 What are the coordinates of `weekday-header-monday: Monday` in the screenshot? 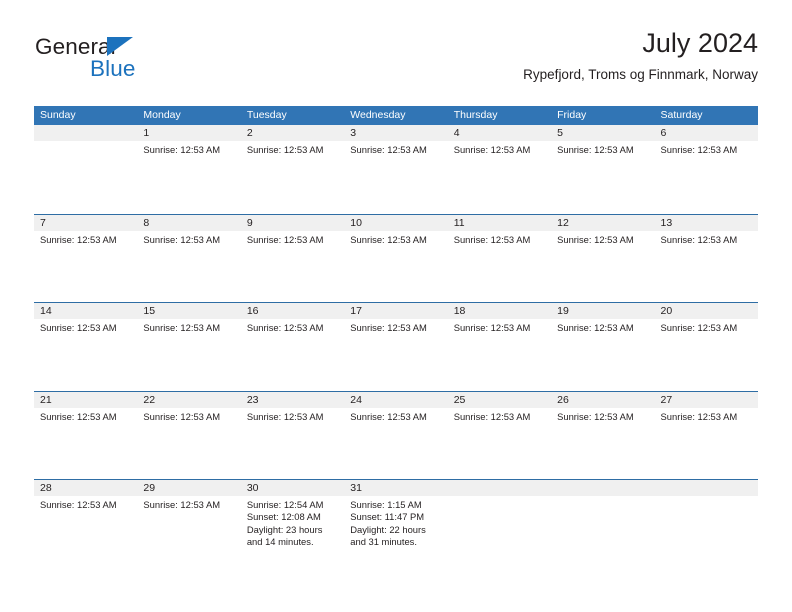 It's located at (162, 115).